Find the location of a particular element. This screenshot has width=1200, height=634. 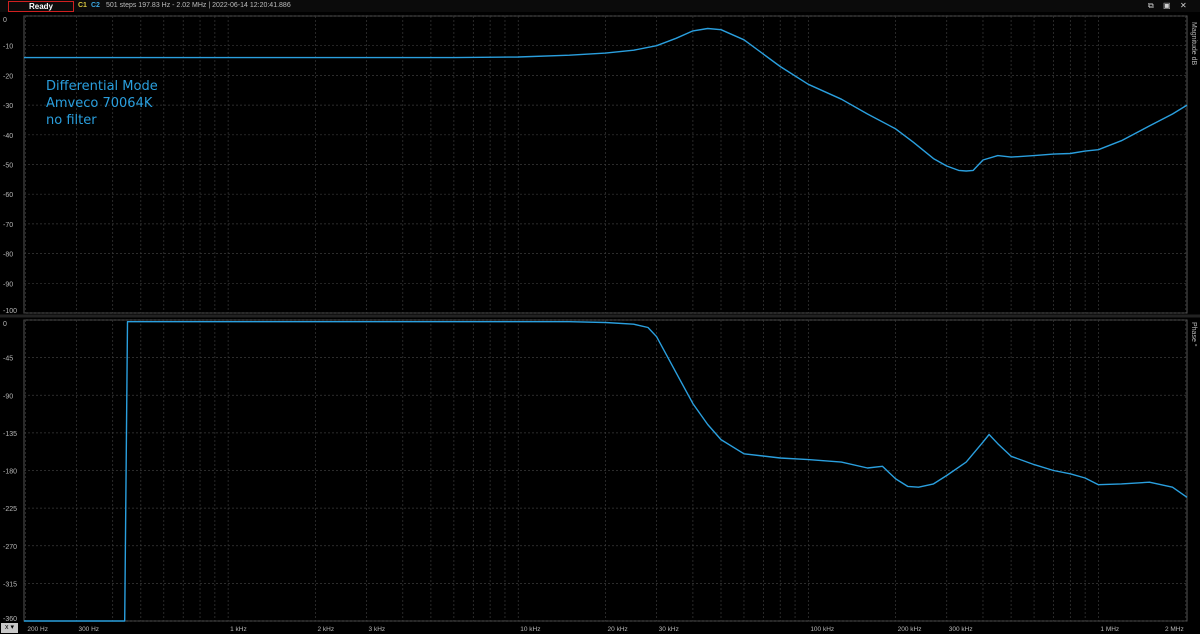

x-tick-label: 1 kHz is located at coordinates (238, 629).